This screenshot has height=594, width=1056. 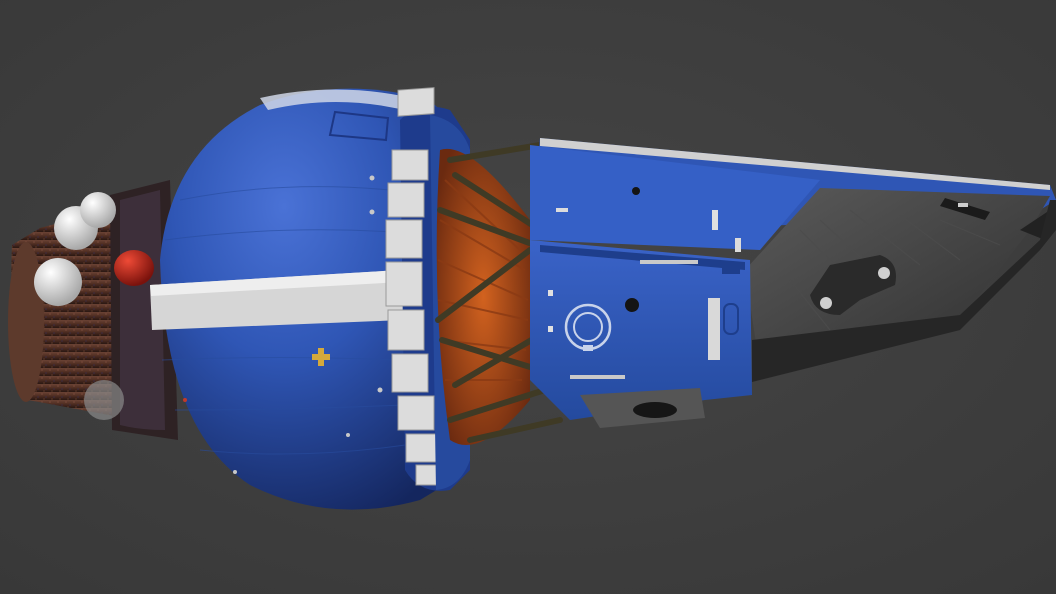 What do you see at coordinates (134, 268) in the screenshot?
I see `red-beacon` at bounding box center [134, 268].